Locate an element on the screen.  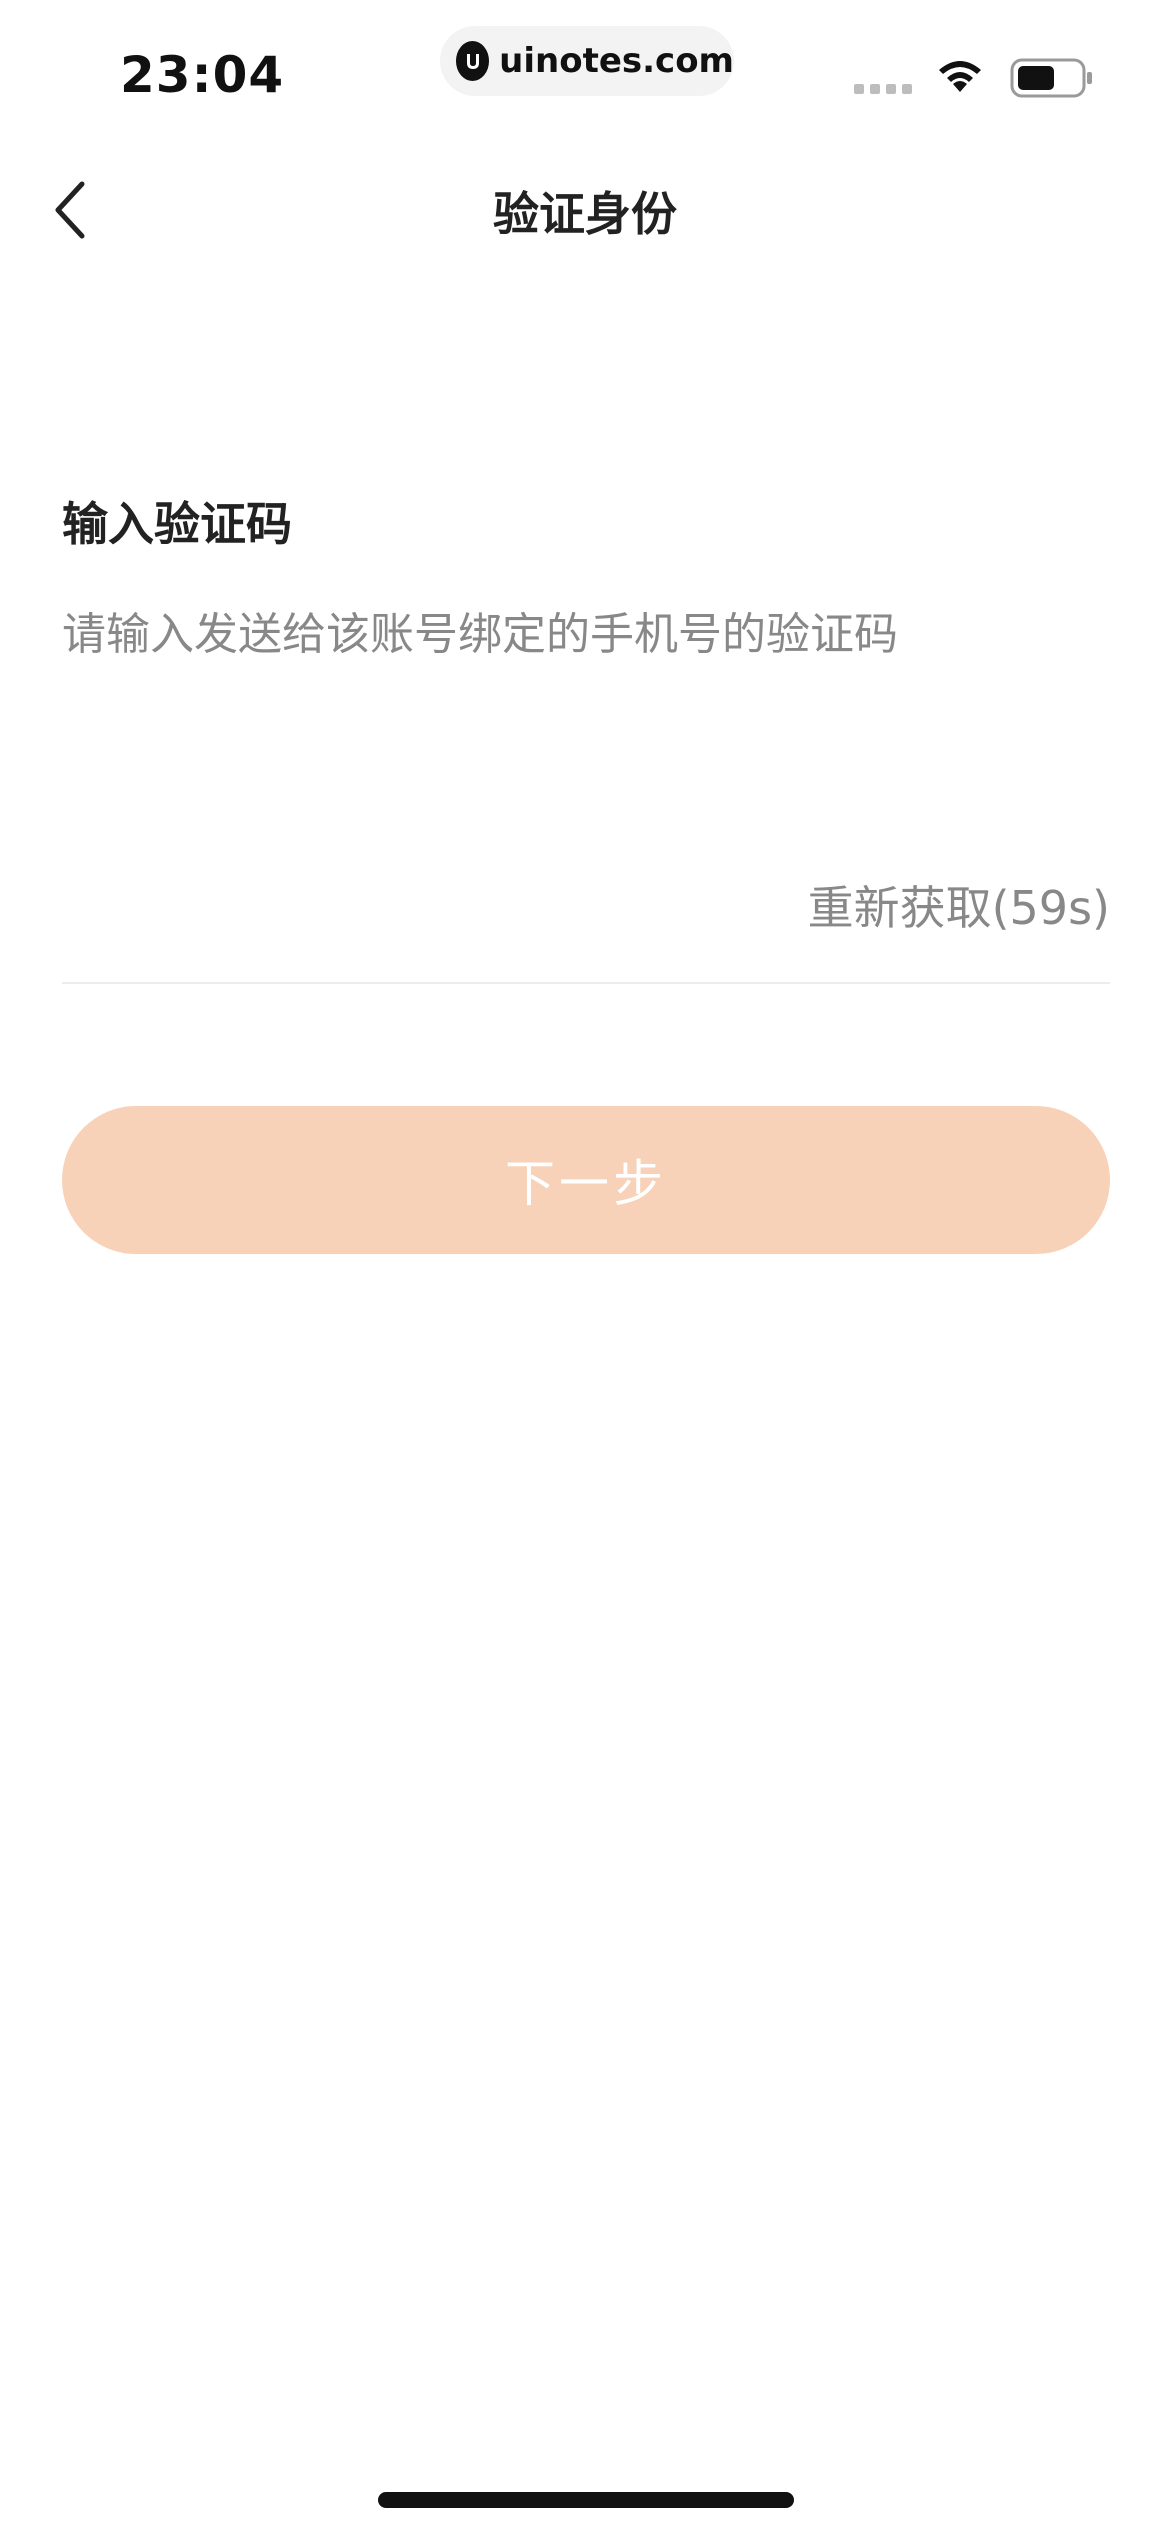
code-input-row: 重新获取(59s) is located at coordinates (586, 912).